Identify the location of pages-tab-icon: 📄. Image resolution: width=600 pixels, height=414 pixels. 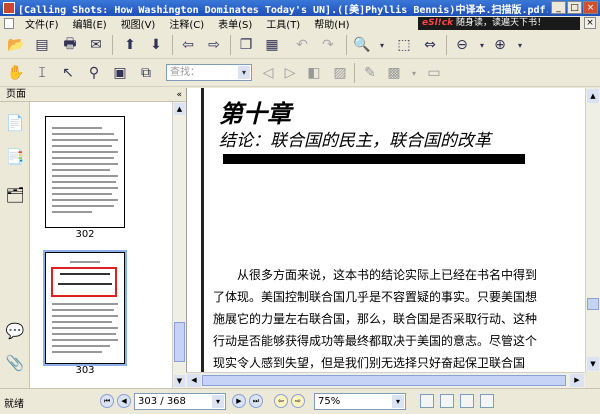
(15, 123).